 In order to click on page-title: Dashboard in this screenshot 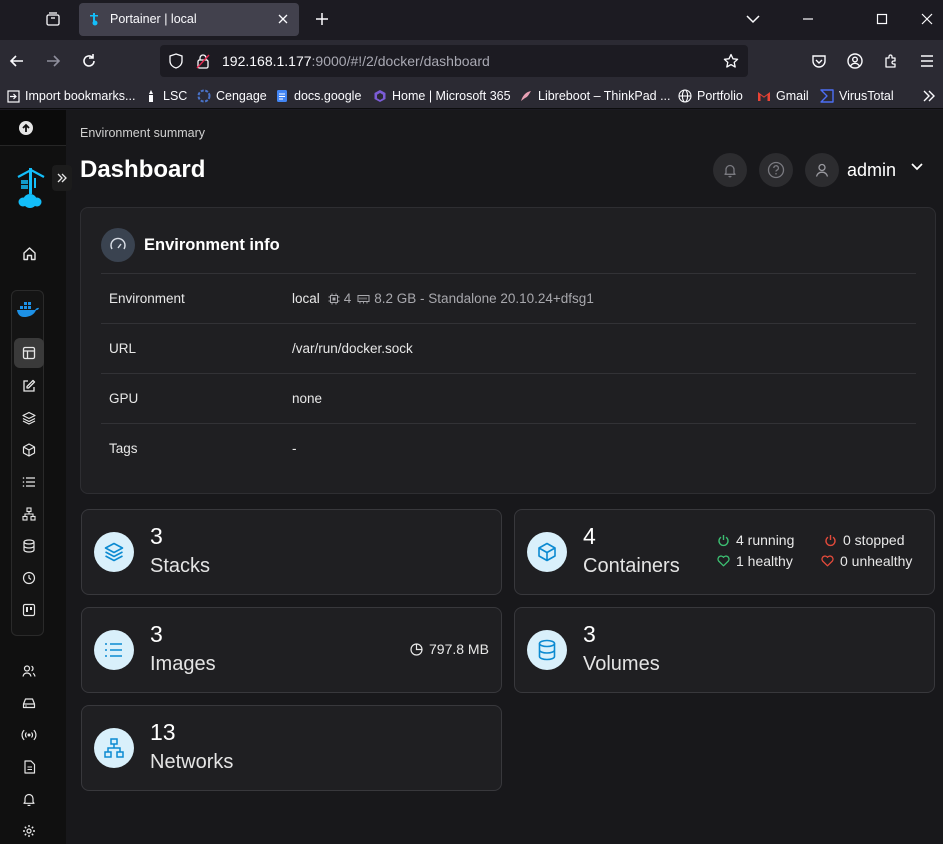, I will do `click(143, 169)`.